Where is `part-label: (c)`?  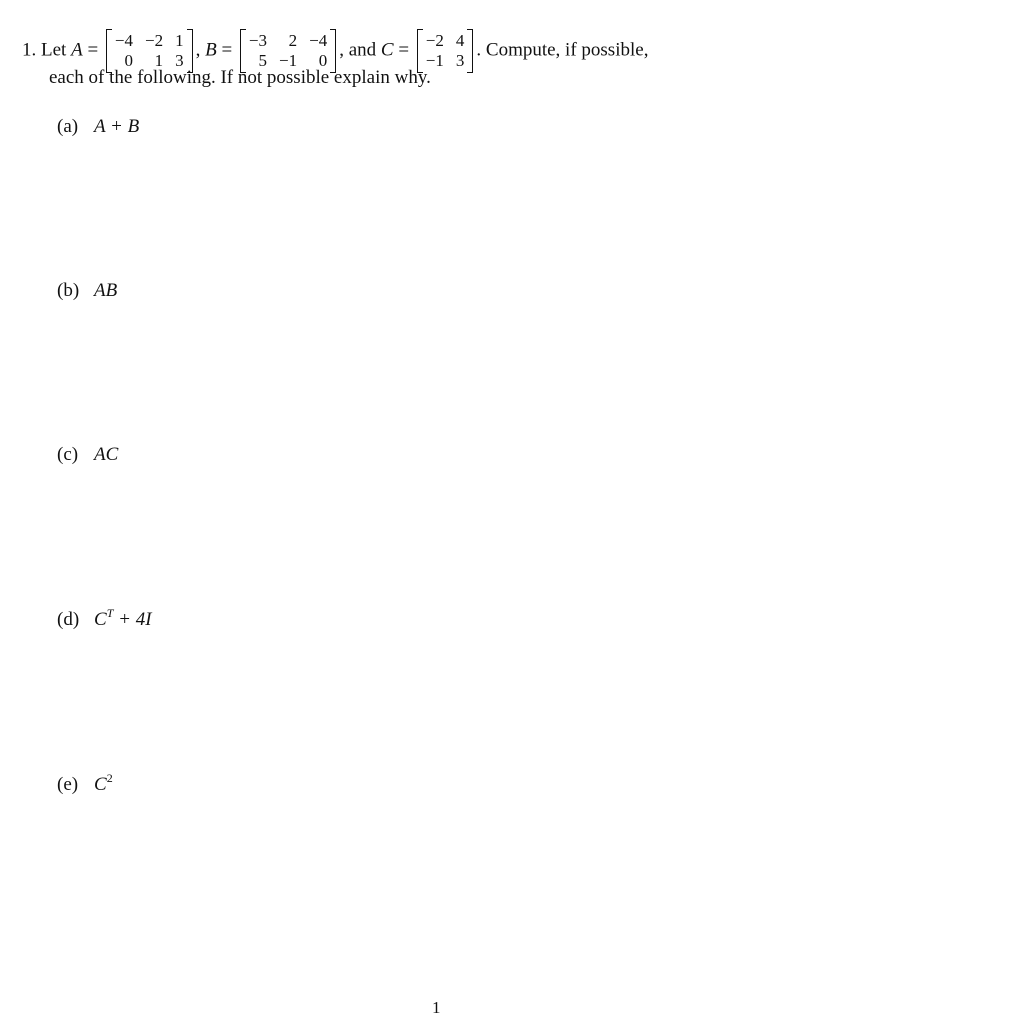 part-label: (c) is located at coordinates (68, 454).